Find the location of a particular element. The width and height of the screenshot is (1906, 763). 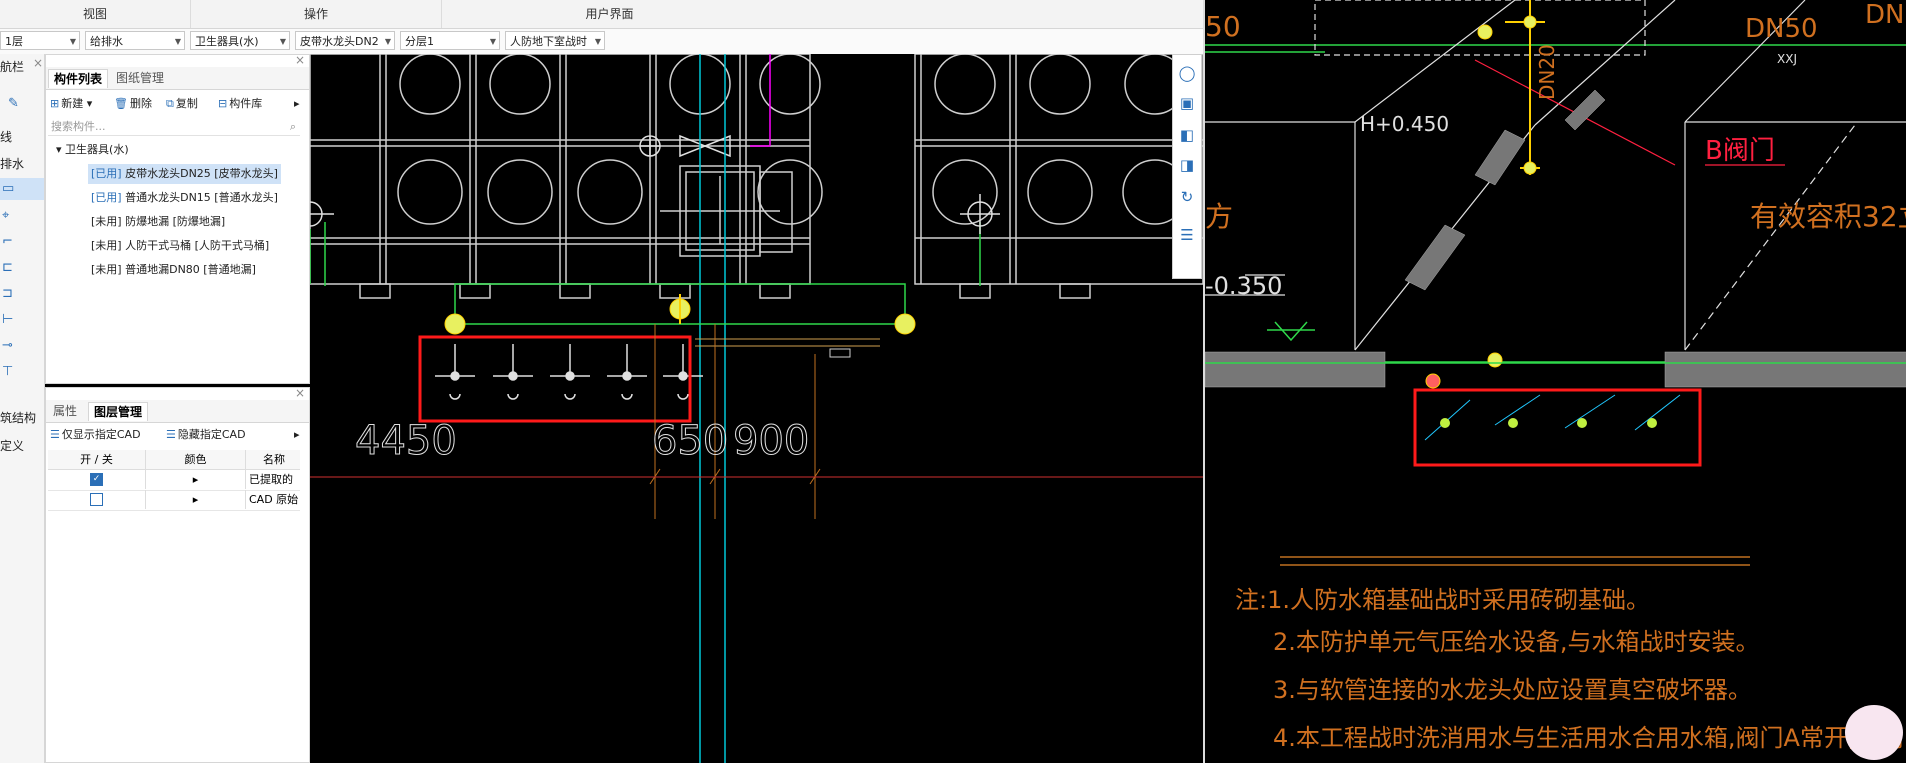

tree-item-3: [未用] 人防干式马桶 [人防干式马桶] is located at coordinates (180, 246).